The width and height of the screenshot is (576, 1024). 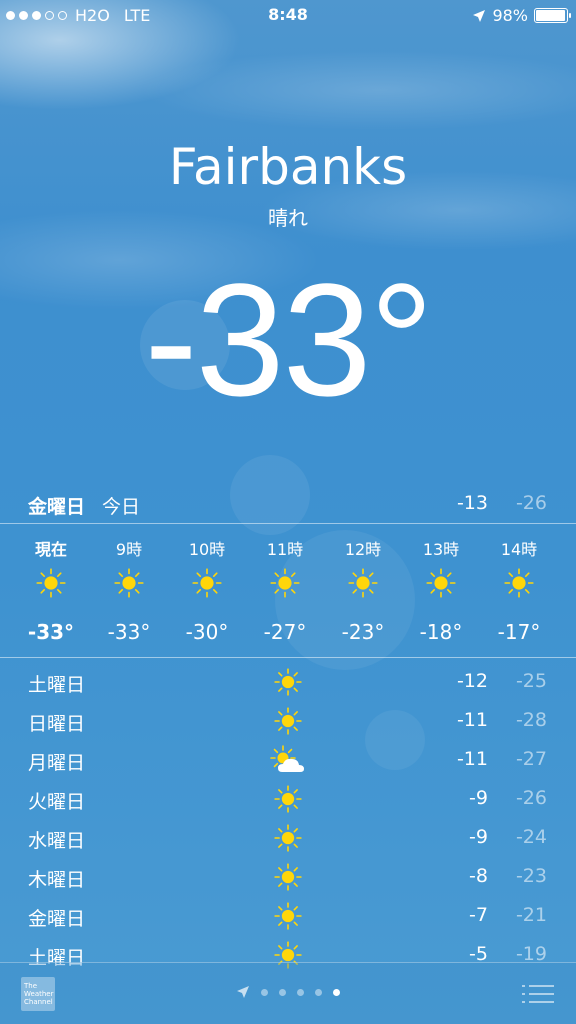 What do you see at coordinates (285, 549) in the screenshot?
I see `hour-label: 11時` at bounding box center [285, 549].